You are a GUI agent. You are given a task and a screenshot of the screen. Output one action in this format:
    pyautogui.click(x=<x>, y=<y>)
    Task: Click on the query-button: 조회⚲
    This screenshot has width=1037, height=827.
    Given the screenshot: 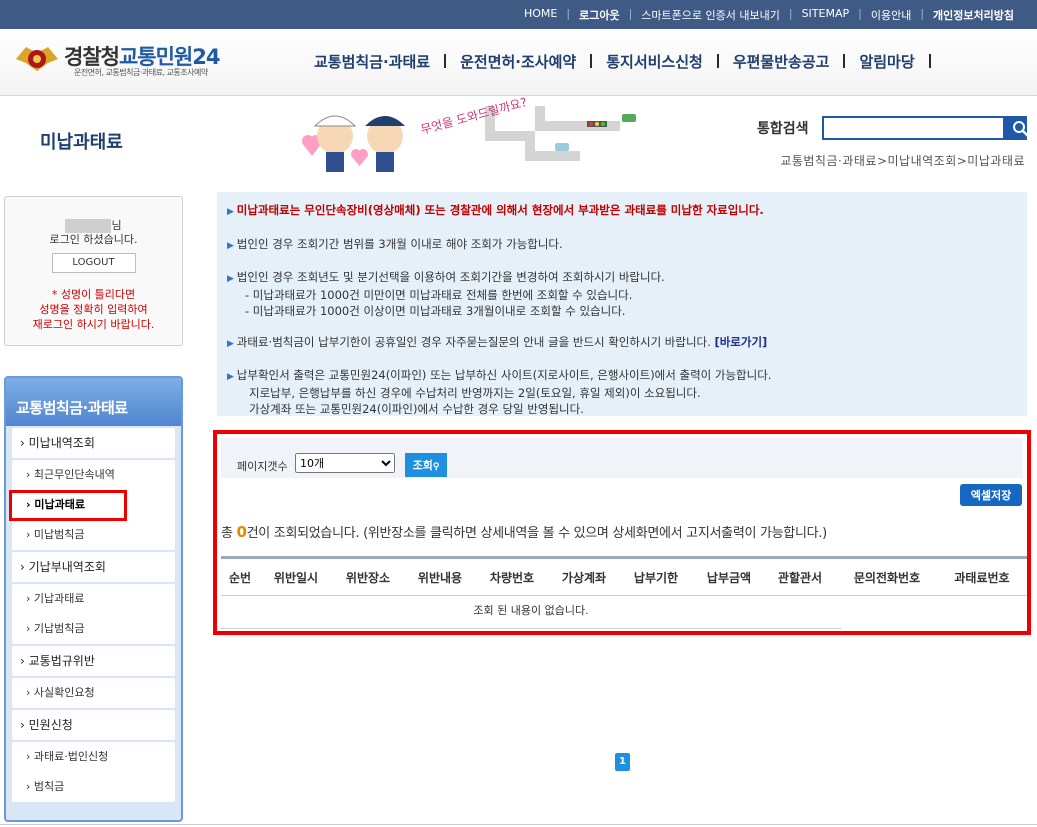 What is the action you would take?
    pyautogui.click(x=426, y=465)
    